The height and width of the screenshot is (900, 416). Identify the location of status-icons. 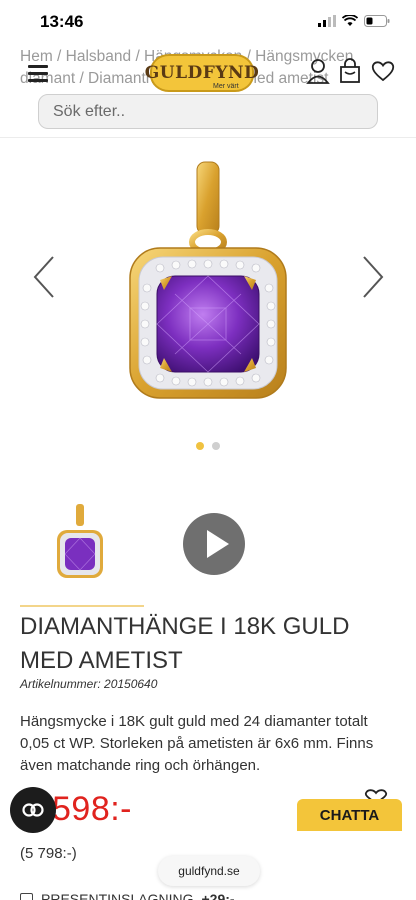
(354, 21).